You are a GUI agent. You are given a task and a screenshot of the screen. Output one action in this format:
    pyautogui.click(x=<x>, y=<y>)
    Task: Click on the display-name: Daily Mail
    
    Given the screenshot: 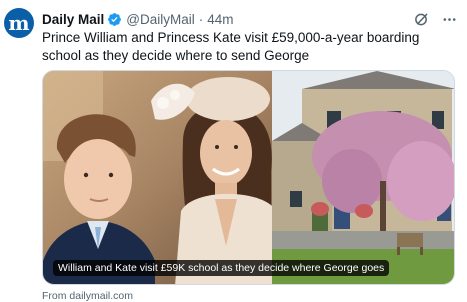 What is the action you would take?
    pyautogui.click(x=73, y=19)
    